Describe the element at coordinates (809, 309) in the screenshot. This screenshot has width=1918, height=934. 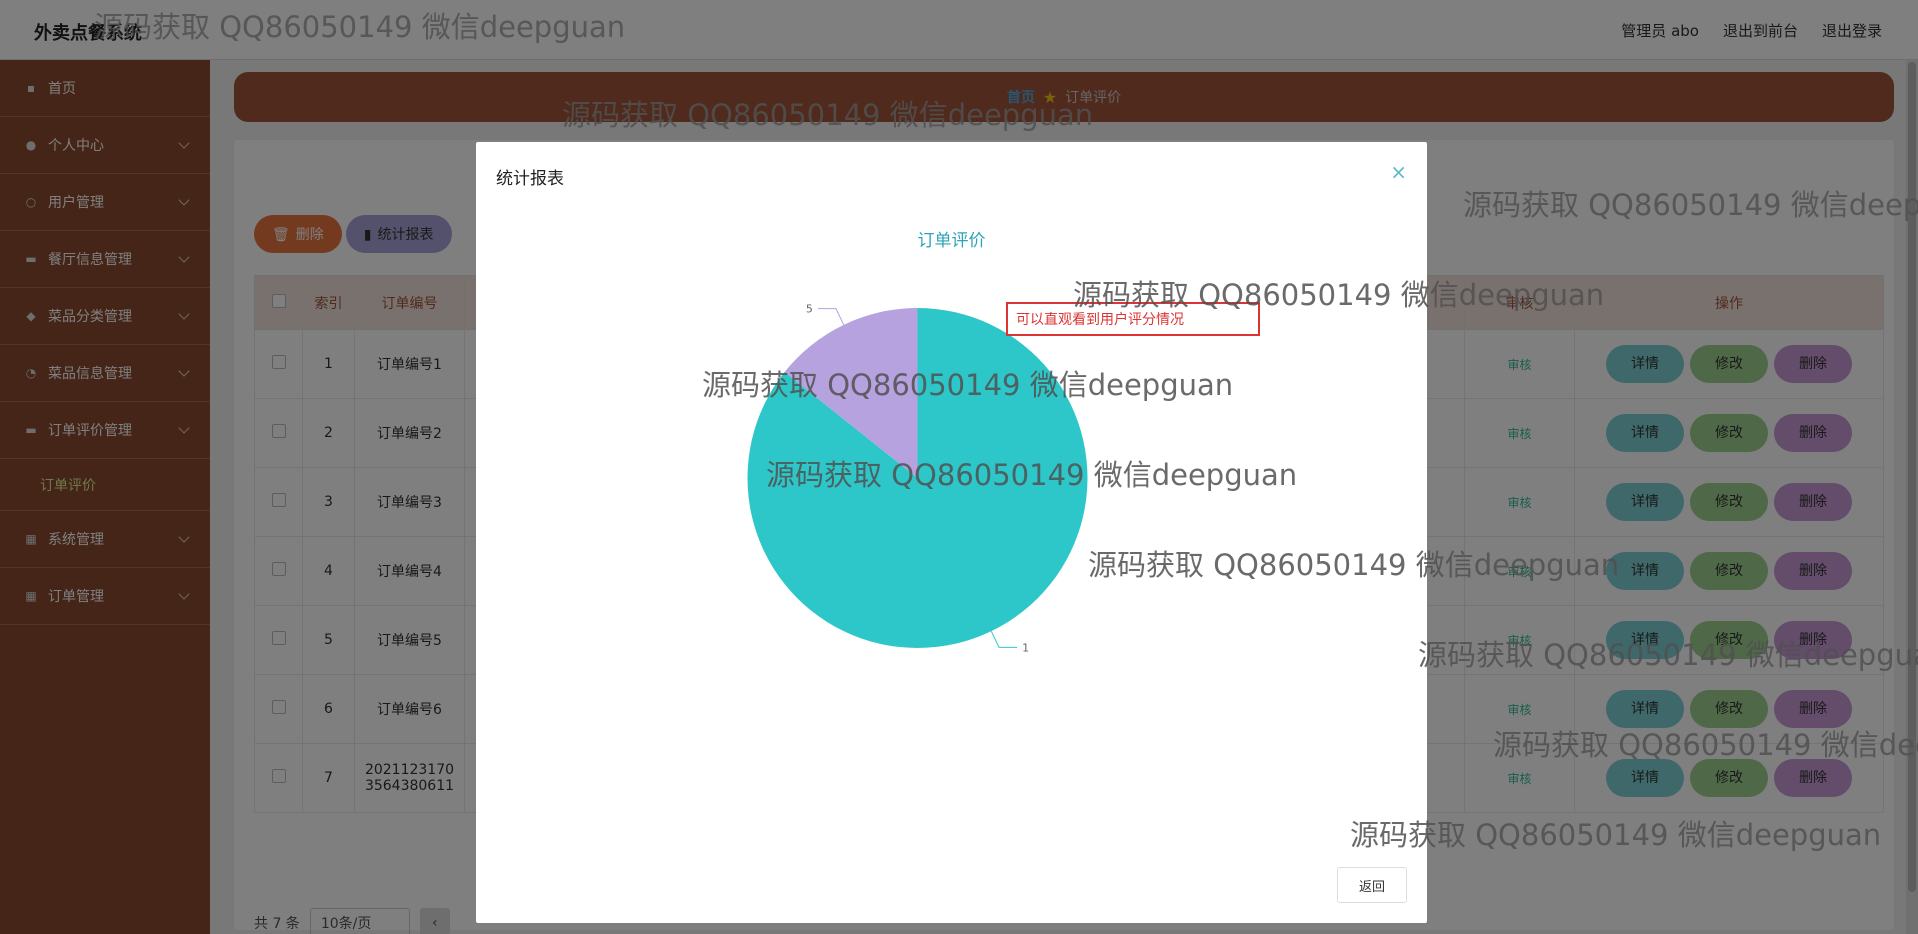
I see `pie-label: 5` at that location.